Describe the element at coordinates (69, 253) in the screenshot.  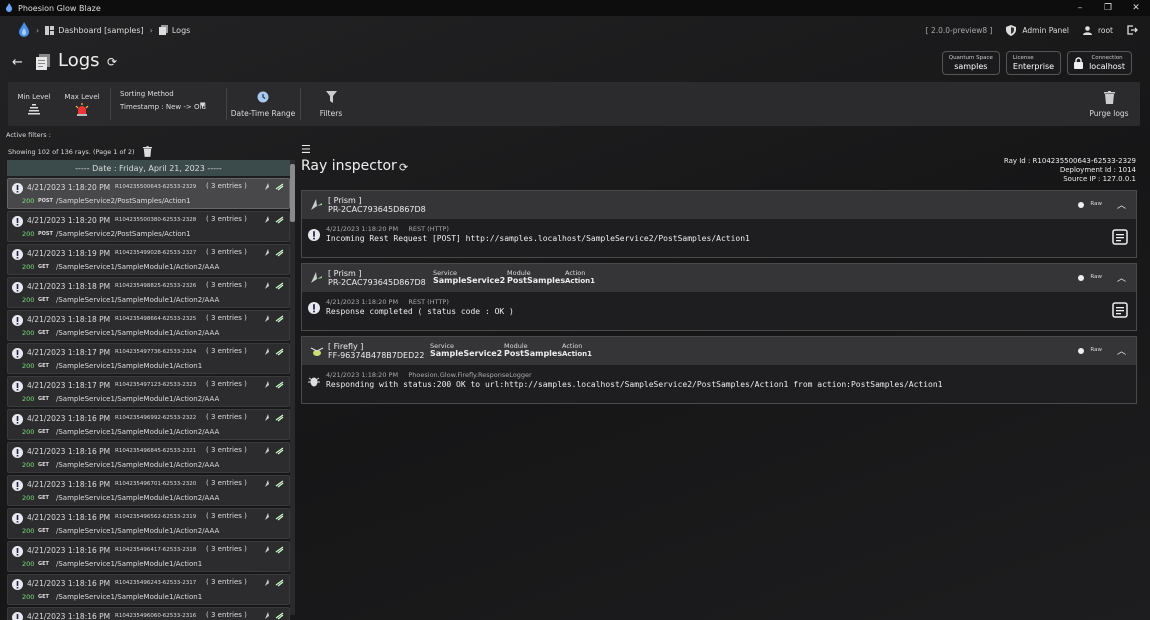
I see `row-time: 4/21/2023 1:18:19 PM` at that location.